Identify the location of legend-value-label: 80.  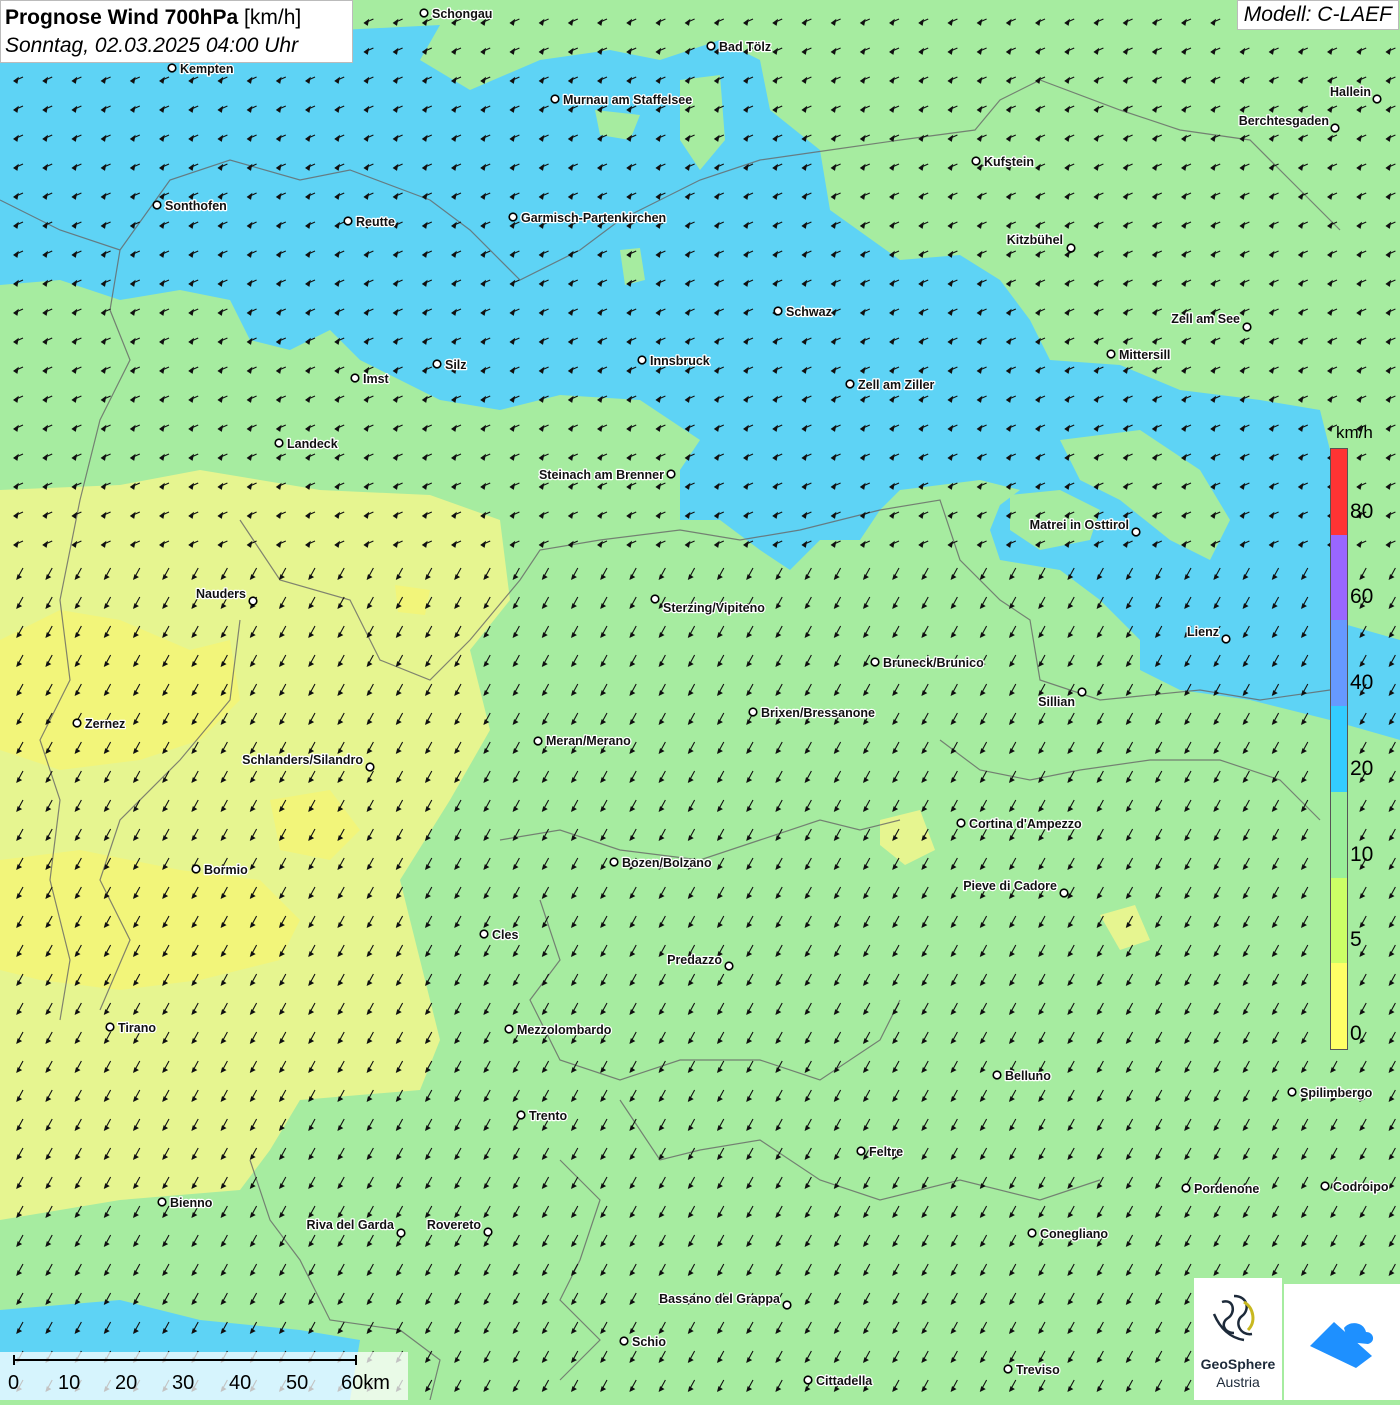
(1362, 511).